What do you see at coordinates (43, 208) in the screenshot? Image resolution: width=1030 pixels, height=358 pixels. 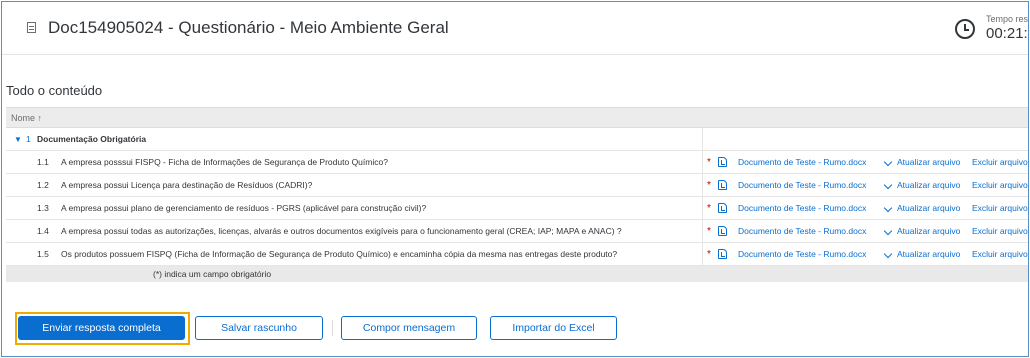 I see `question-number: 1.3` at bounding box center [43, 208].